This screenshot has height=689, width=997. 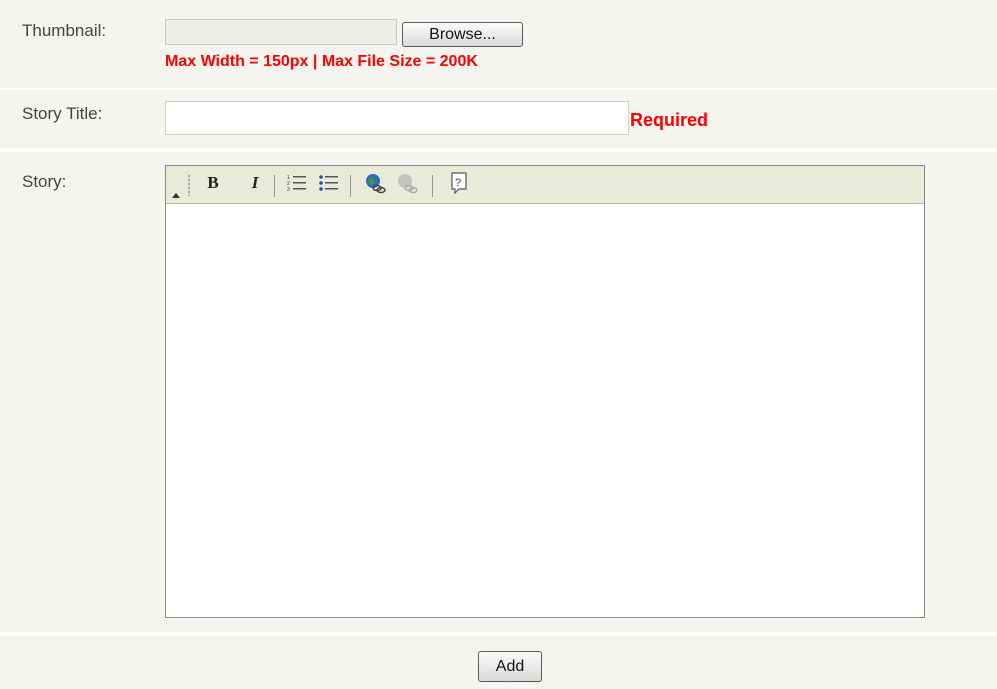 I want to click on remove-link-icon, so click(x=407, y=183).